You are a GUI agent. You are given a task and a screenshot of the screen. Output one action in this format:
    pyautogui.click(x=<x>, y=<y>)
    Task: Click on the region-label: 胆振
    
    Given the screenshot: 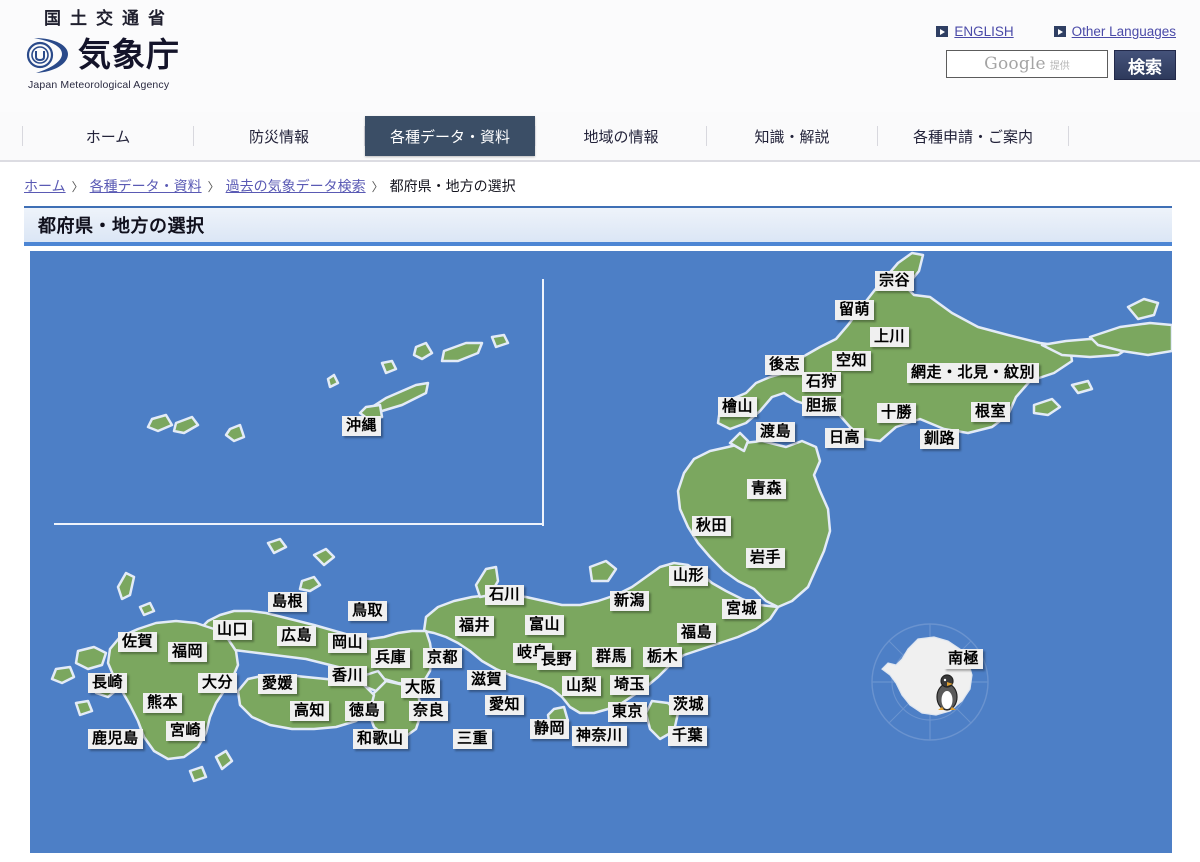 What is the action you would take?
    pyautogui.click(x=822, y=406)
    